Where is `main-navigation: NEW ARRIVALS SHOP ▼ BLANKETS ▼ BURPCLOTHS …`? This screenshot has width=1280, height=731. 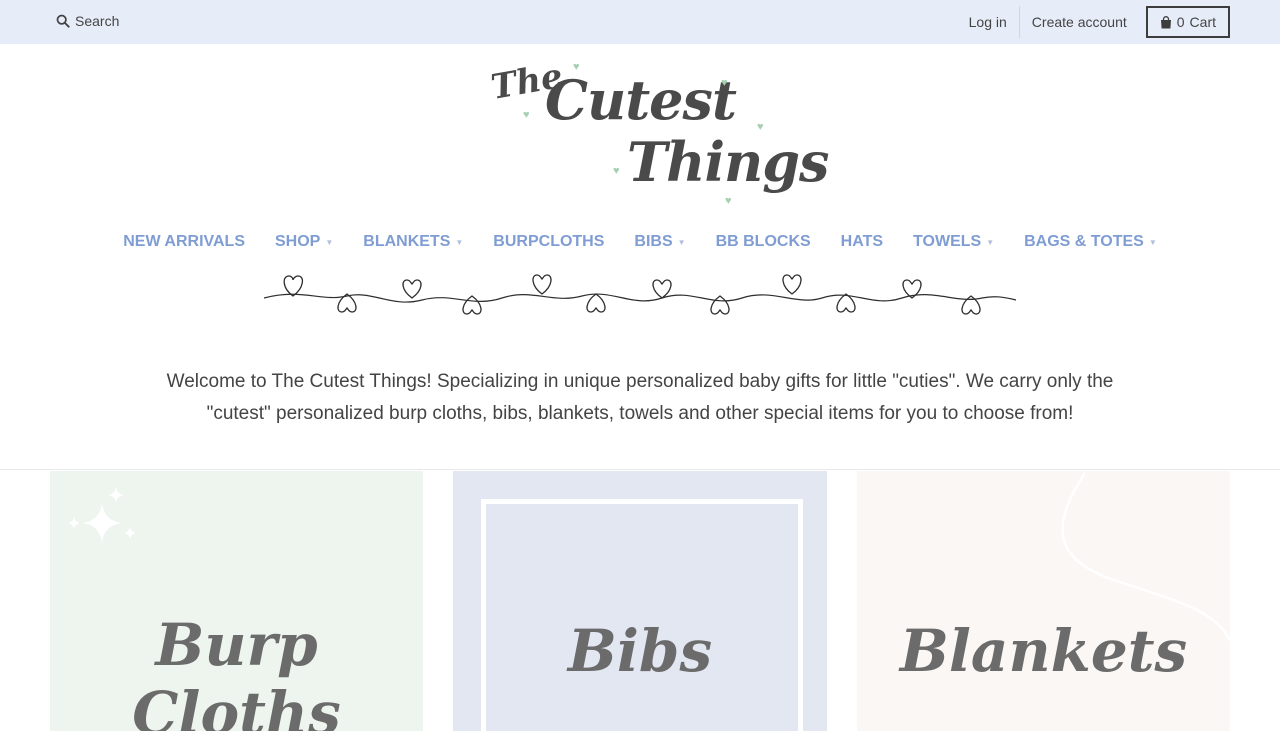 main-navigation: NEW ARRIVALS SHOP ▼ BLANKETS ▼ BURPCLOTHS … is located at coordinates (640, 242).